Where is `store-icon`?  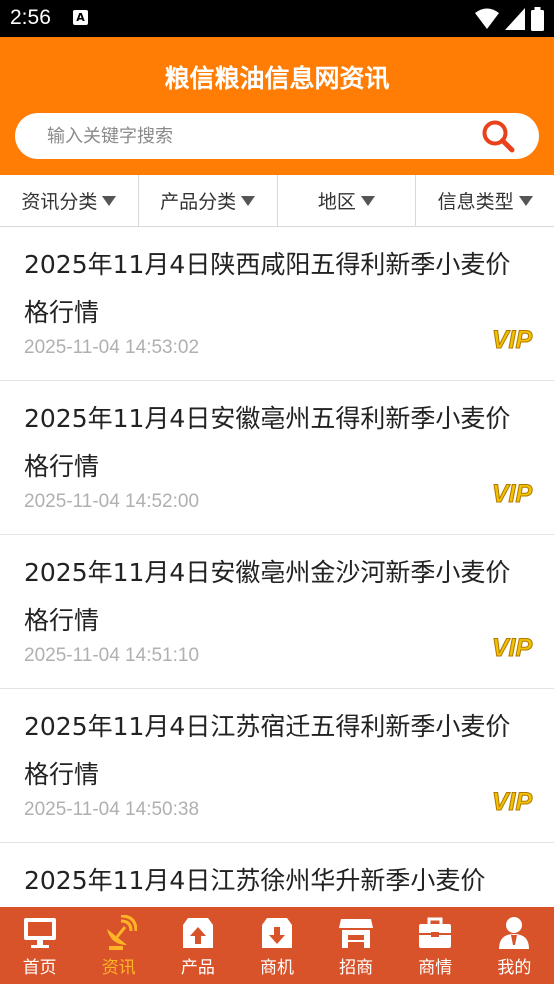
store-icon is located at coordinates (356, 933).